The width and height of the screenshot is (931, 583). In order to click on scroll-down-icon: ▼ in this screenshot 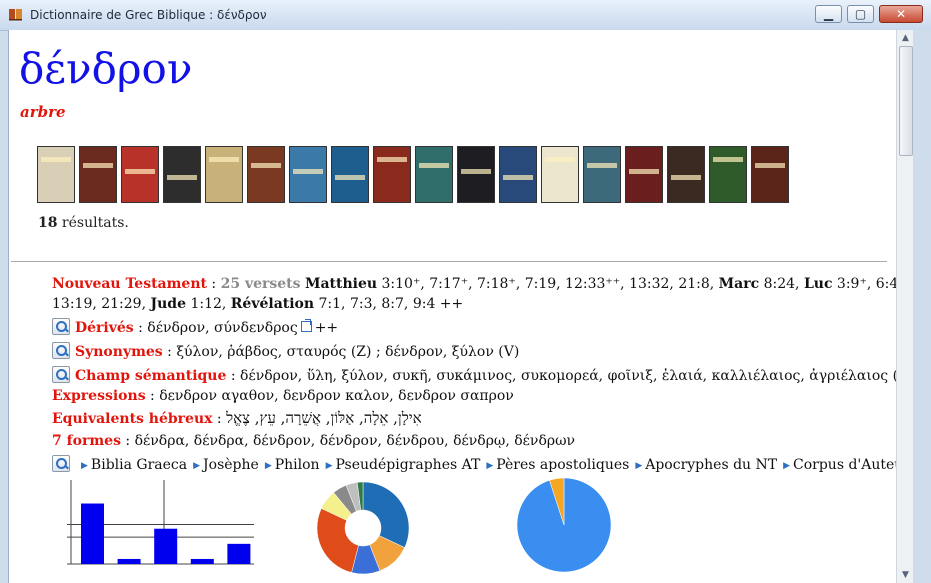, I will do `click(905, 575)`.